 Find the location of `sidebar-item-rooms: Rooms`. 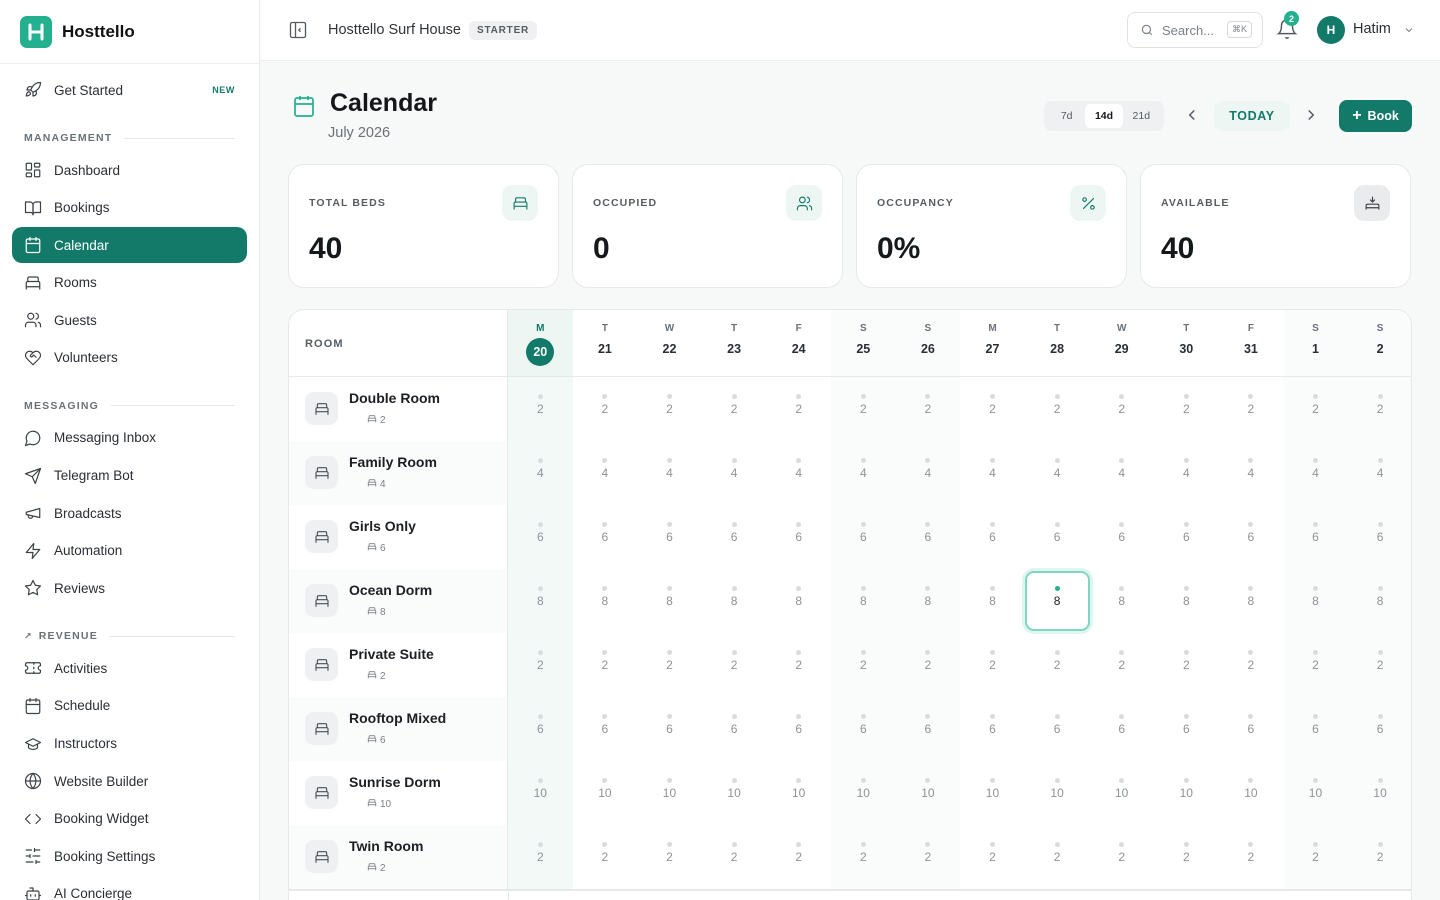

sidebar-item-rooms: Rooms is located at coordinates (129, 283).